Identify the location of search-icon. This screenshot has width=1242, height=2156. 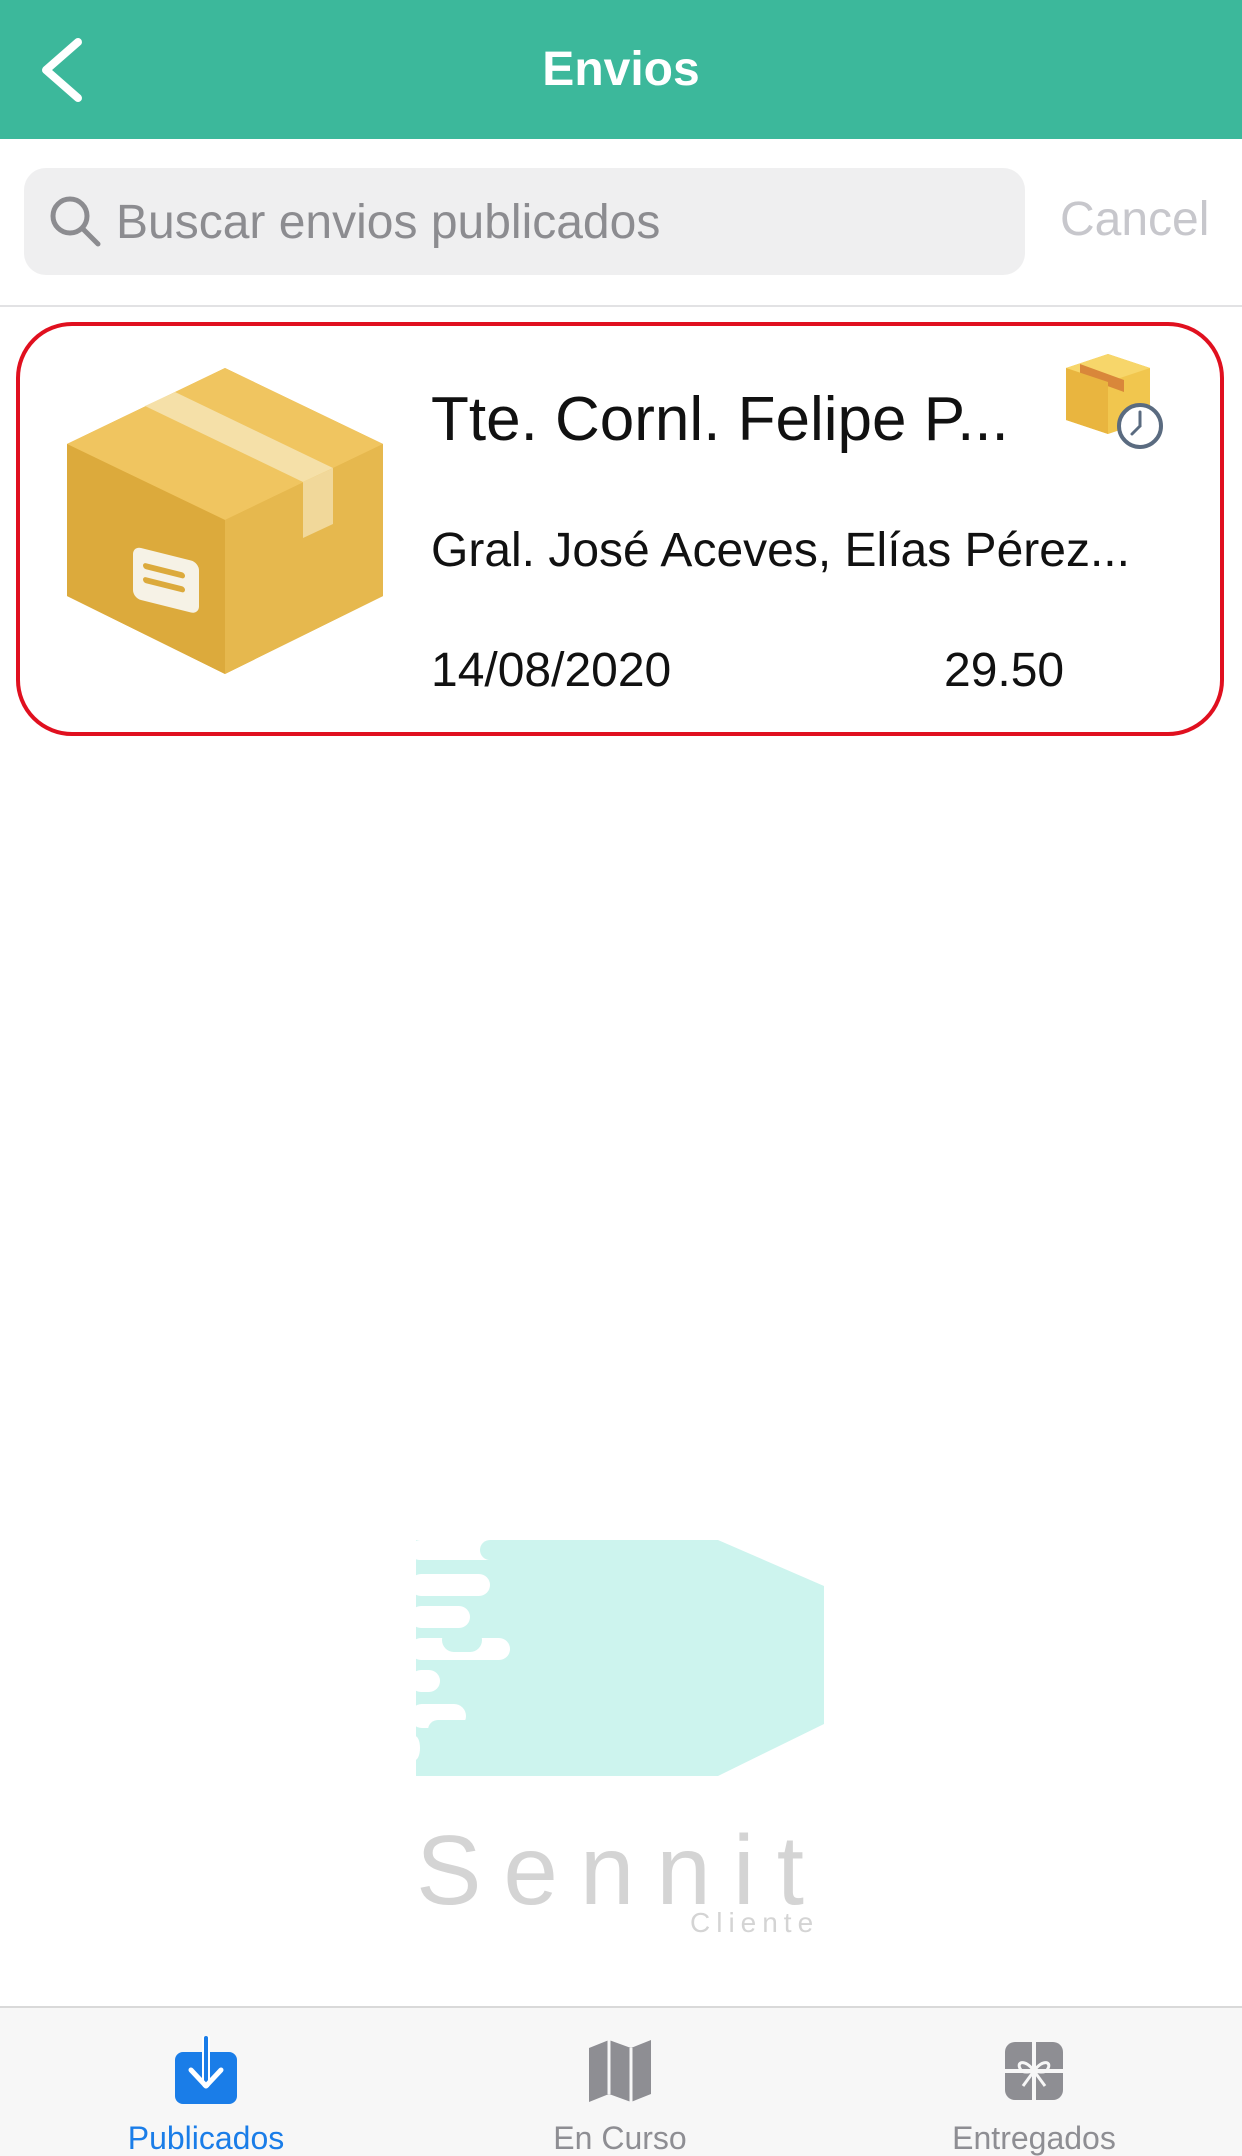
(75, 221).